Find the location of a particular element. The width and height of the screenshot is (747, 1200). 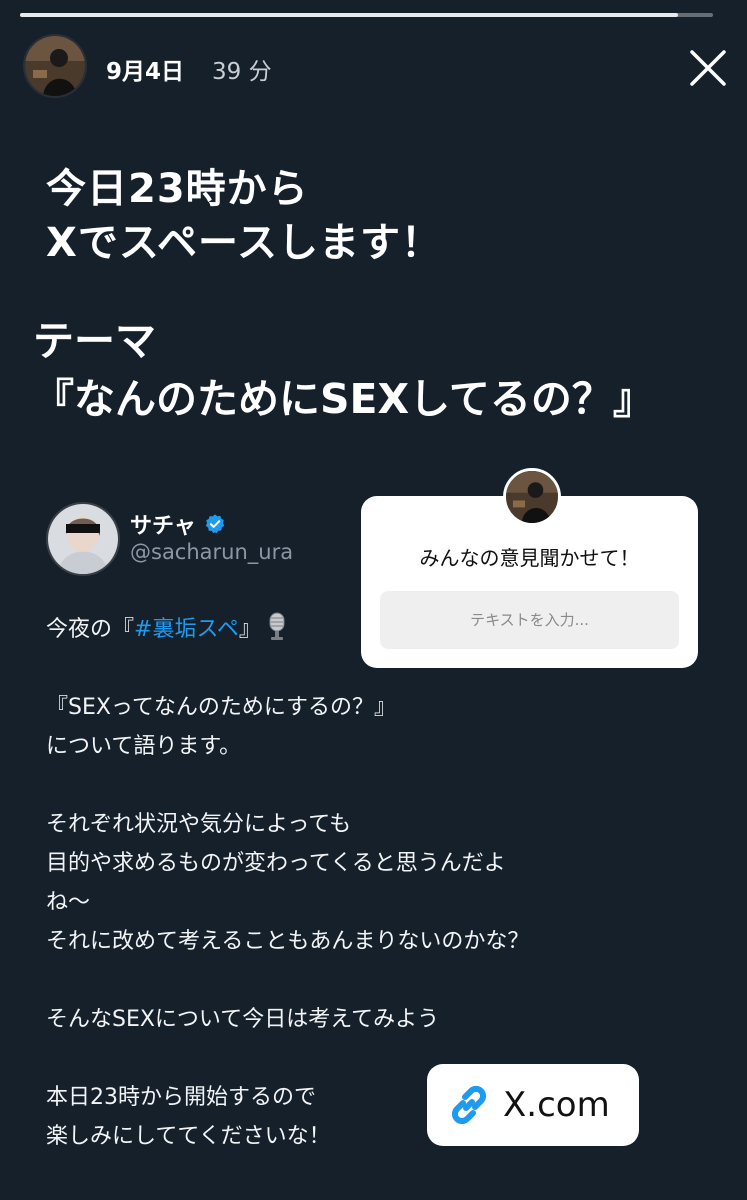

question-sticker-avatar is located at coordinates (532, 497).